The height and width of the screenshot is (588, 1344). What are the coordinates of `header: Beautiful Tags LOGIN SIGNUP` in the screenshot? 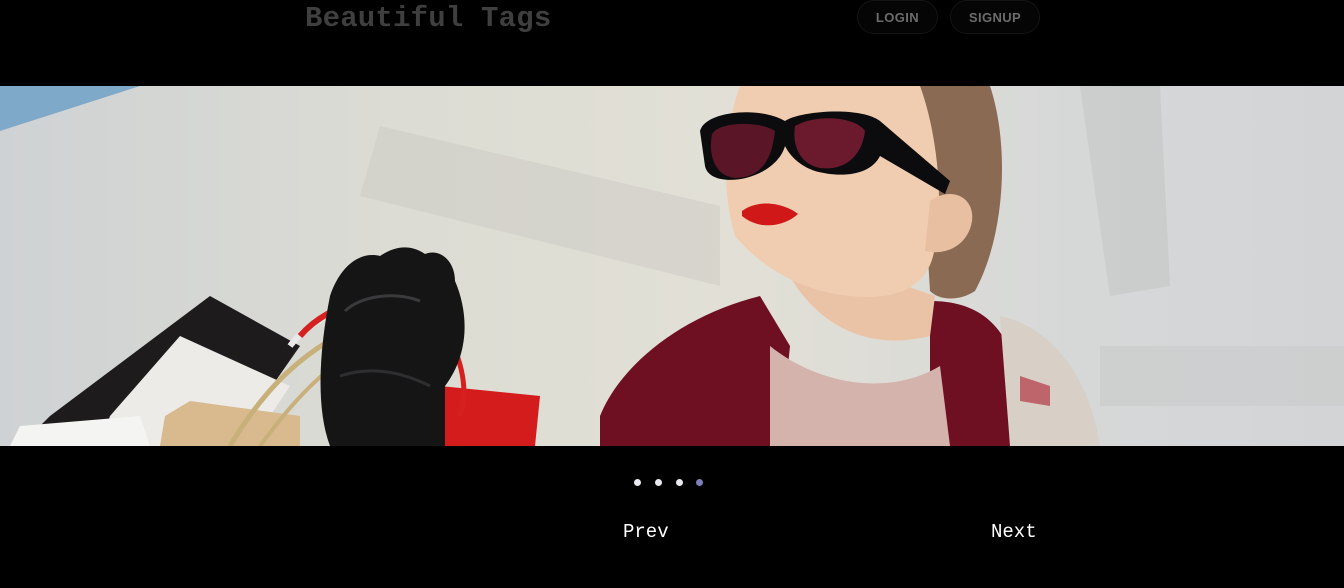 It's located at (672, 43).